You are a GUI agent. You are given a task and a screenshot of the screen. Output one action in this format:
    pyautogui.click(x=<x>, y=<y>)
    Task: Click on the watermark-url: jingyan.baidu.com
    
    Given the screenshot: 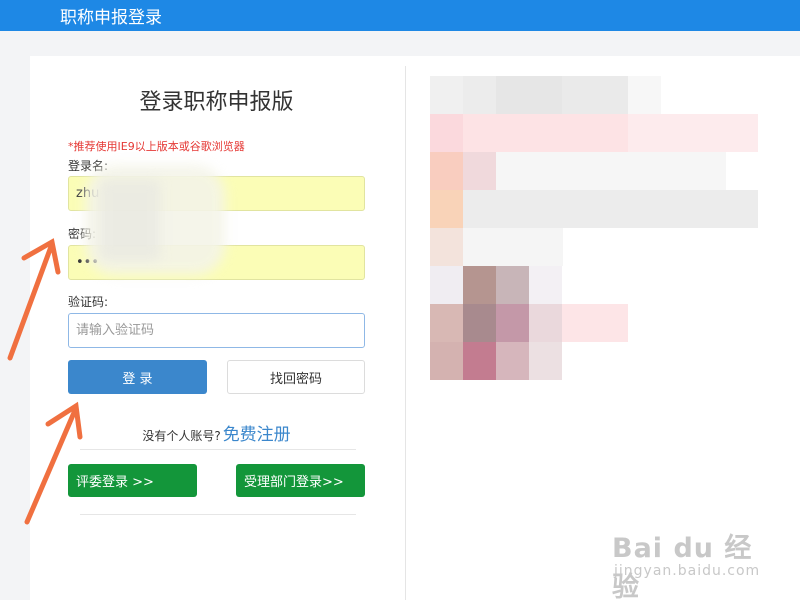 What is the action you would take?
    pyautogui.click(x=687, y=571)
    